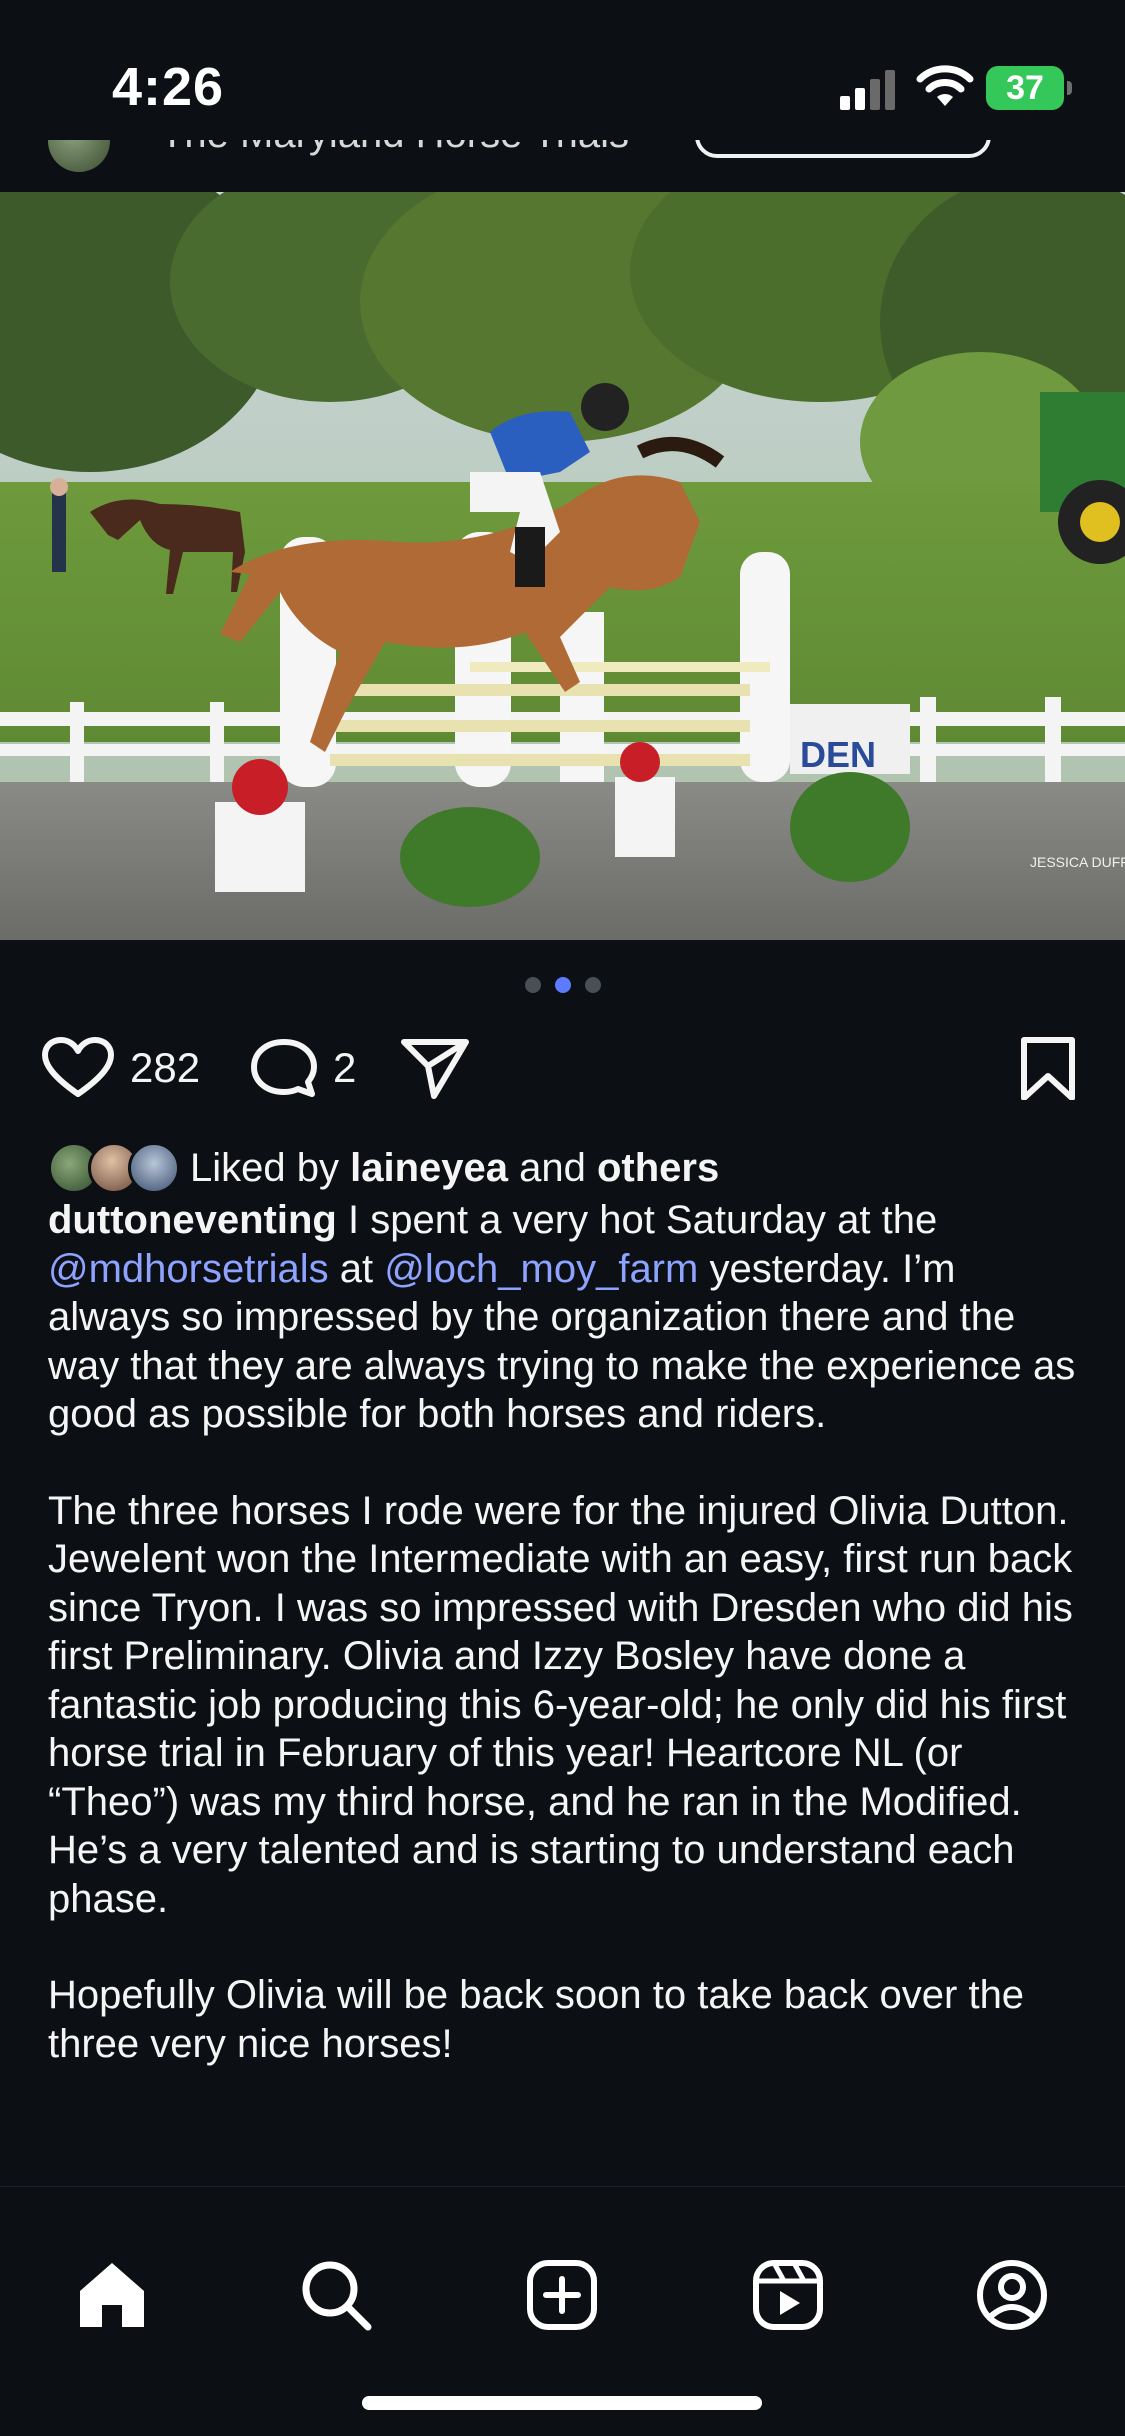 The image size is (1125, 2436). I want to click on bookmark-icon, so click(1048, 1068).